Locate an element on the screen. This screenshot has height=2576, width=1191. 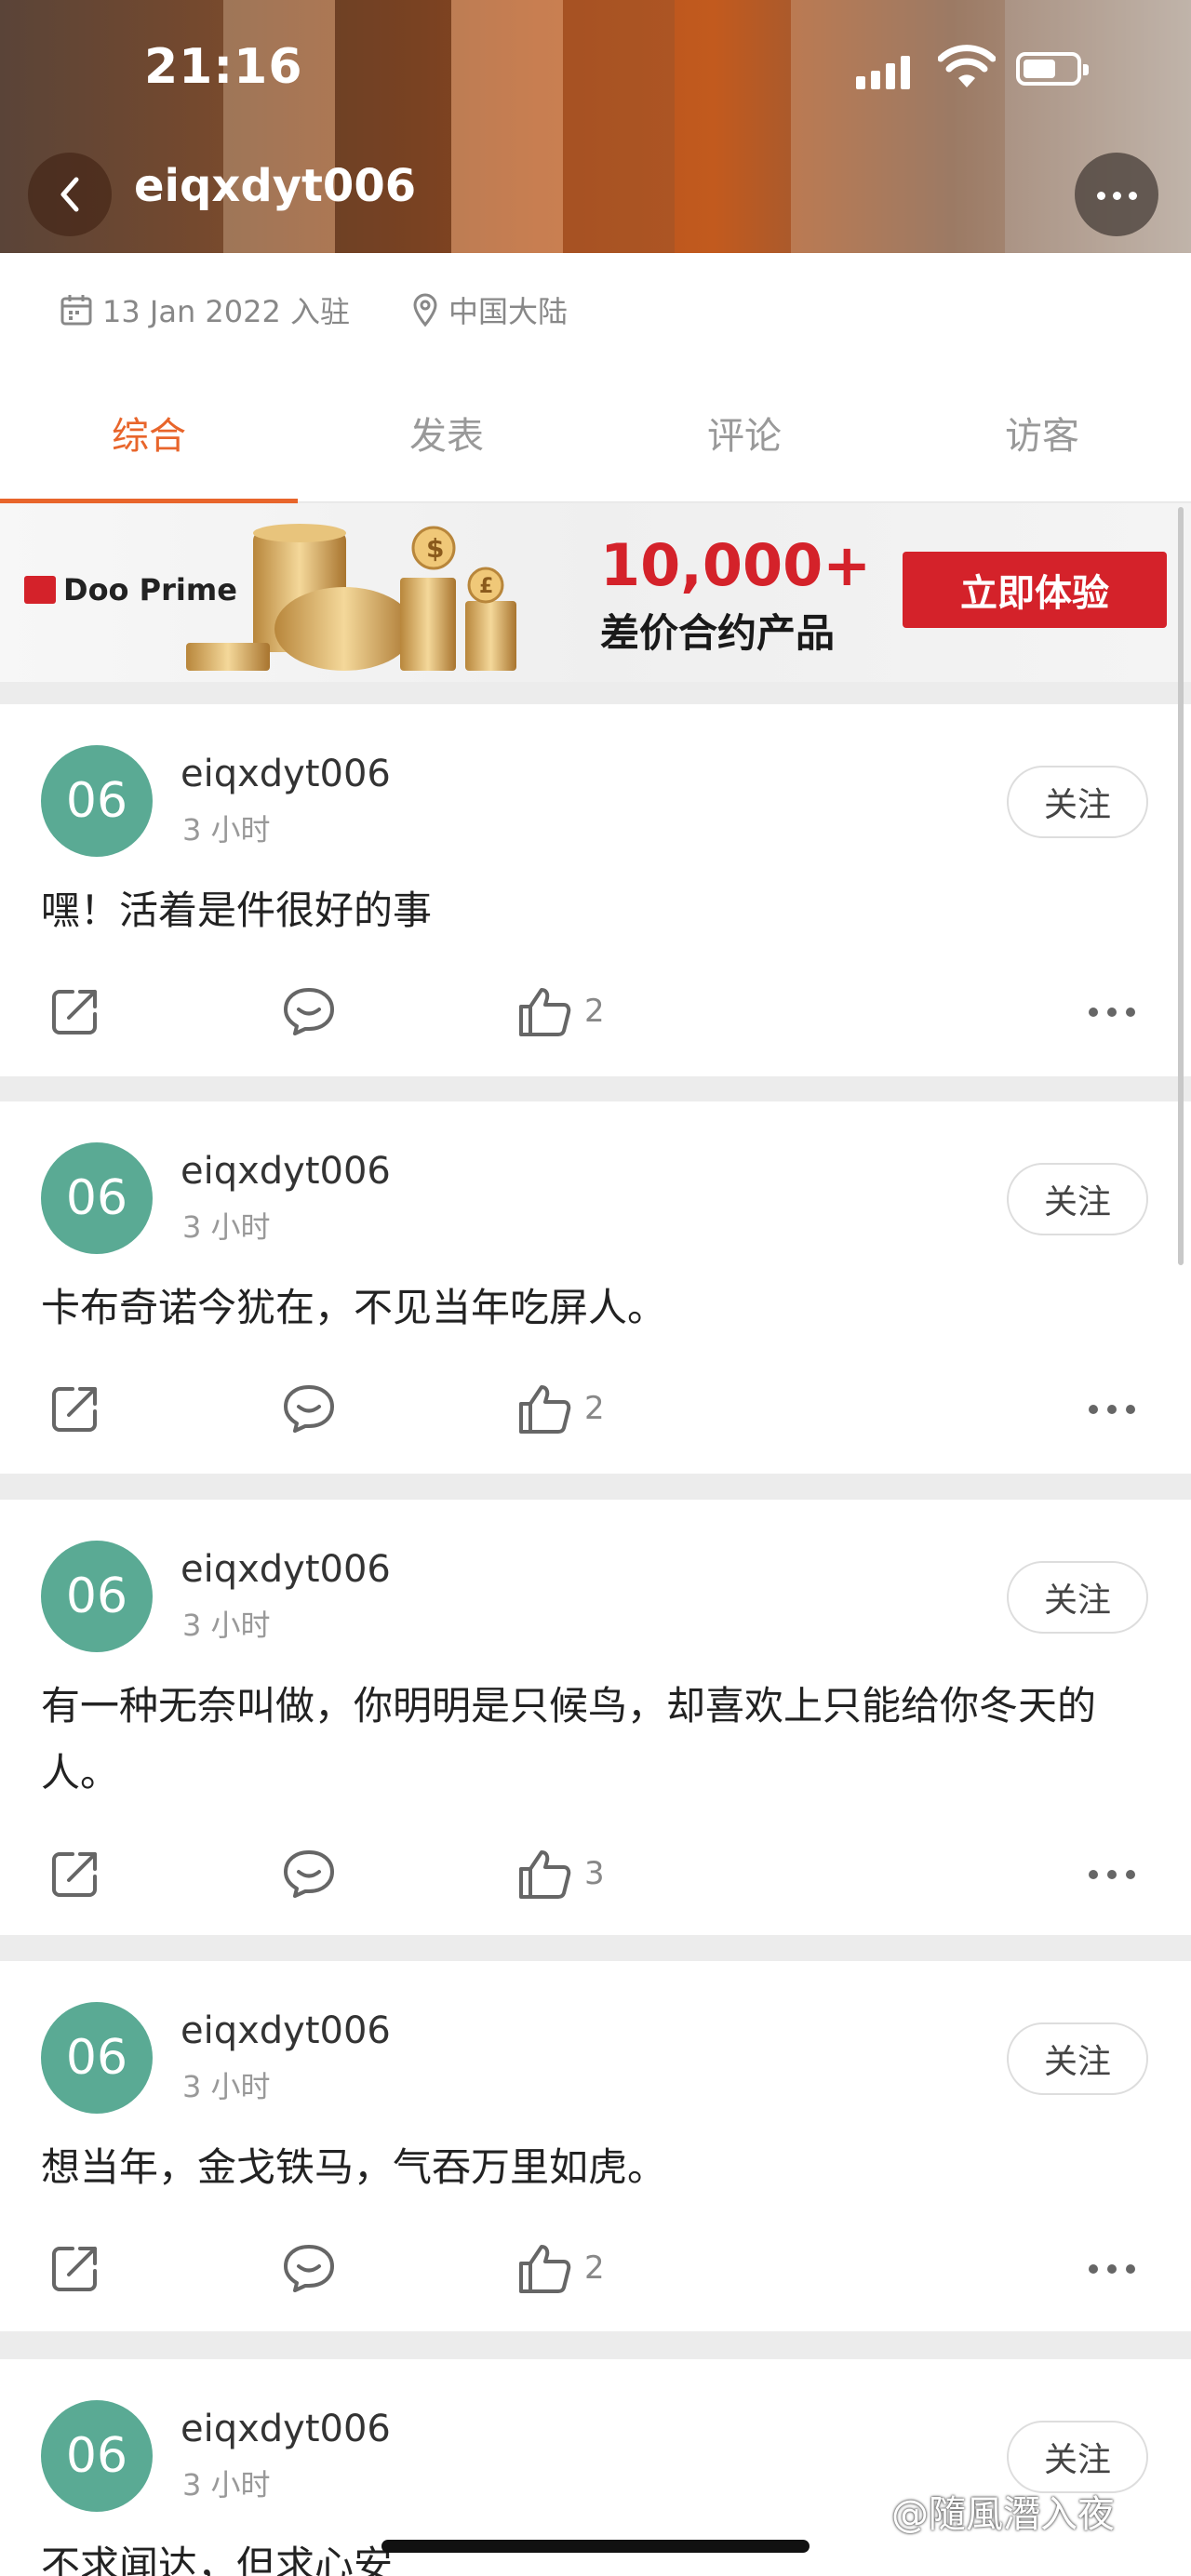
back-button is located at coordinates (70, 194).